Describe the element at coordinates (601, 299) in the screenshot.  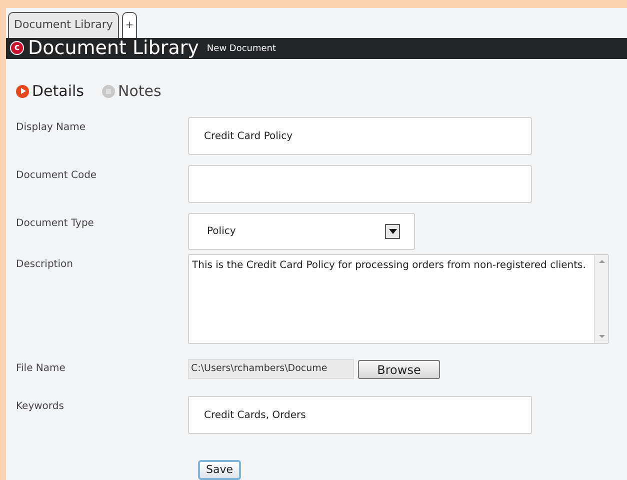
I see `scrollbar` at that location.